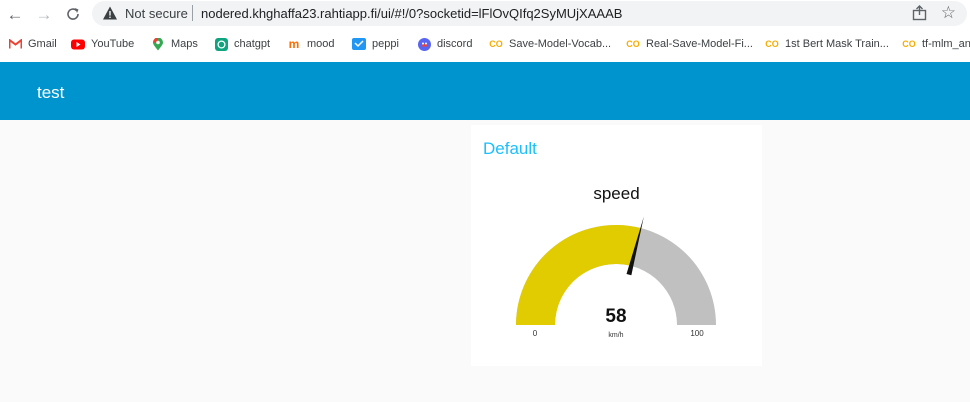  Describe the element at coordinates (424, 44) in the screenshot. I see `discord-icon` at that location.